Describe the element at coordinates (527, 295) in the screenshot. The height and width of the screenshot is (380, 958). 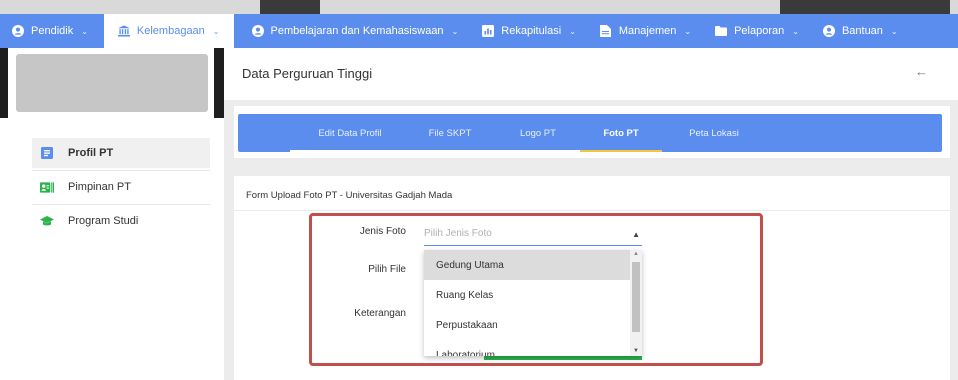
I see `dropdown-option-ruang-kelas: Ruang Kelas` at that location.